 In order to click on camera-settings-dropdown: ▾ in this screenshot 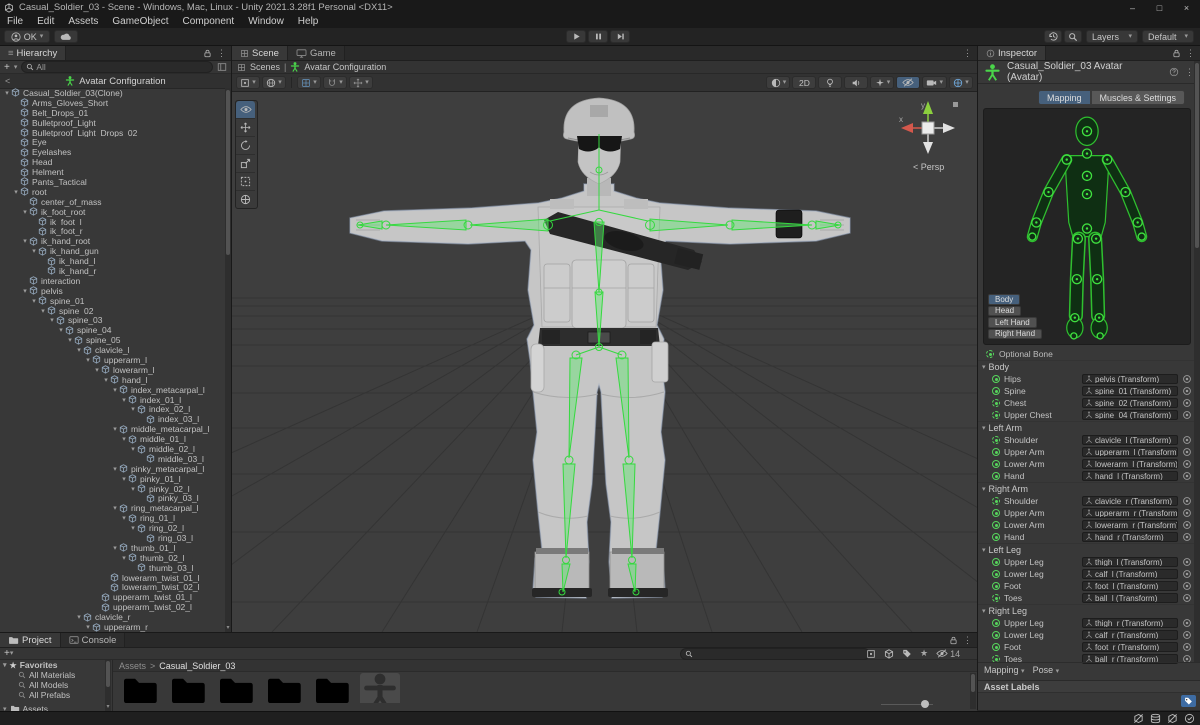, I will do `click(934, 82)`.